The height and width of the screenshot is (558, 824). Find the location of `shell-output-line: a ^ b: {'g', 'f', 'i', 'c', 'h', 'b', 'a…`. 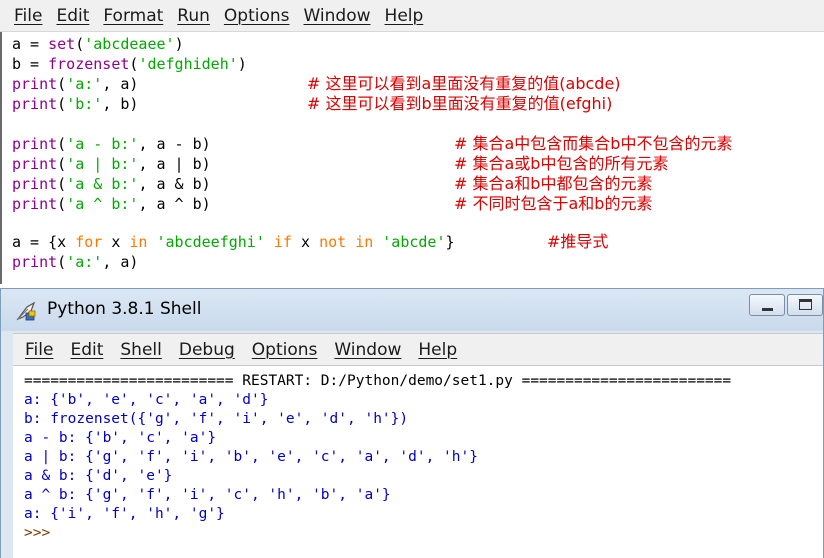

shell-output-line: a ^ b: {'g', 'f', 'i', 'c', 'h', 'b', 'a… is located at coordinates (207, 495).